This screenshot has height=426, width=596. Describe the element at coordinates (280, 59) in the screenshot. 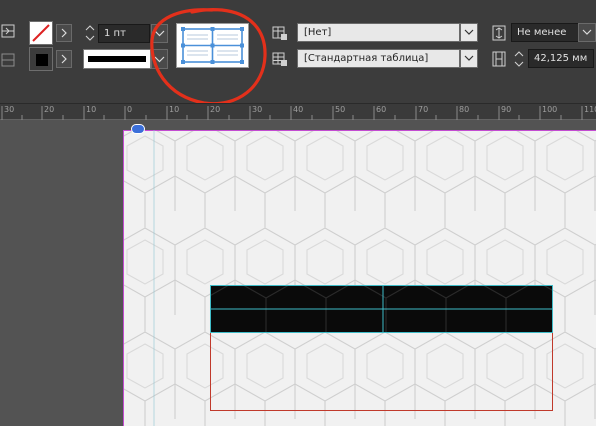

I see `table-style-icon` at that location.